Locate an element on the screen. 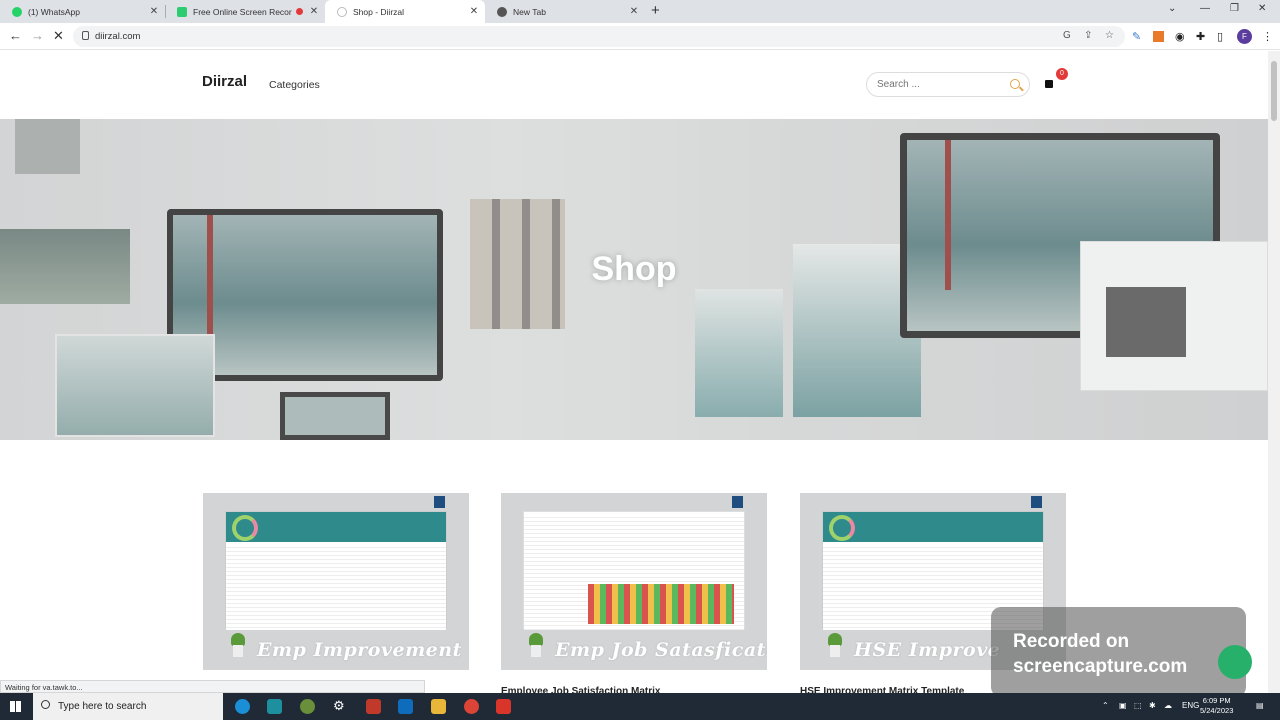 The width and height of the screenshot is (1280, 720). tab-screen-recorder: Free Online Screen Recorder ✕ is located at coordinates (245, 11).